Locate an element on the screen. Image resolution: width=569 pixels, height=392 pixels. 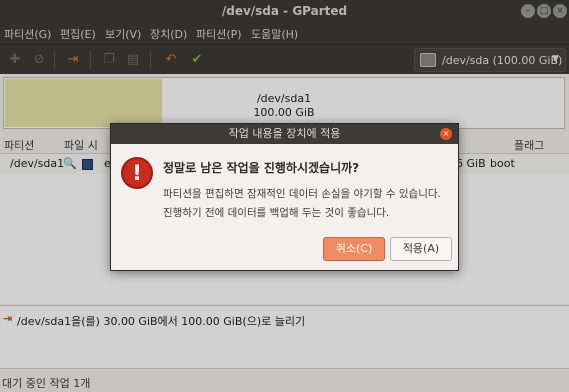
dialog-heading: 정말로 남은 작업을 진행하시겠습니까? is located at coordinates (261, 168).